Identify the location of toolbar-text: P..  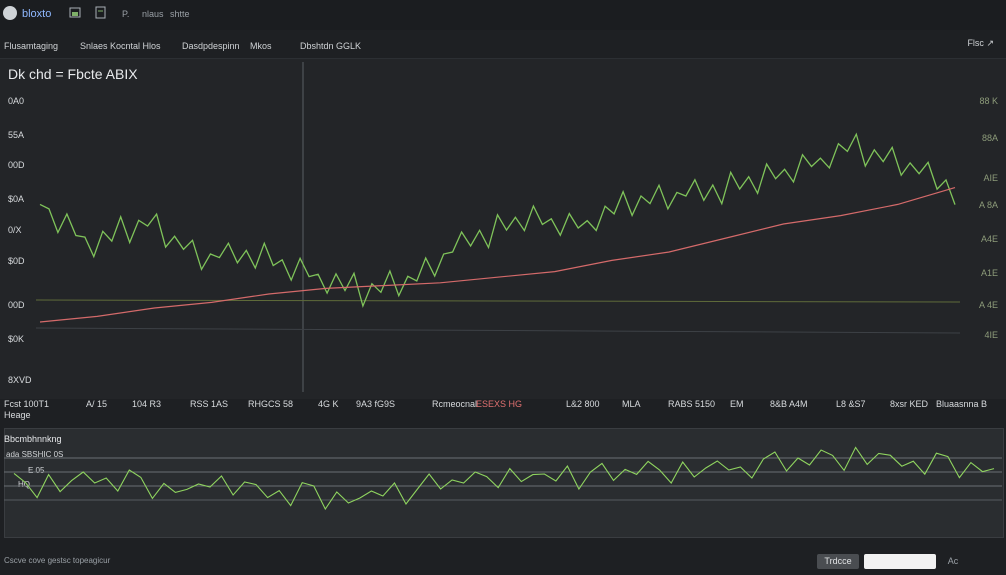
(126, 14).